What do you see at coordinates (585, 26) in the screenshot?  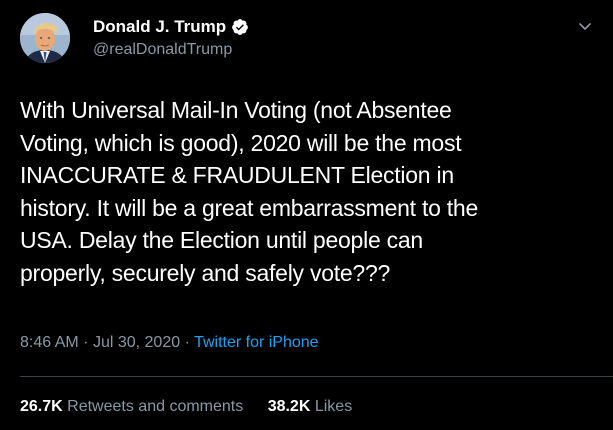 I see `chevron-down-icon` at bounding box center [585, 26].